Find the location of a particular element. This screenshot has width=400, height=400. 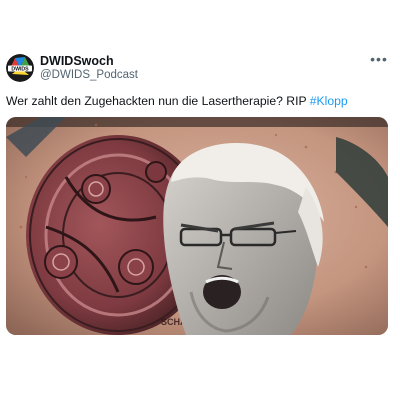

author-display-name: DWIDSwoch is located at coordinates (89, 61).